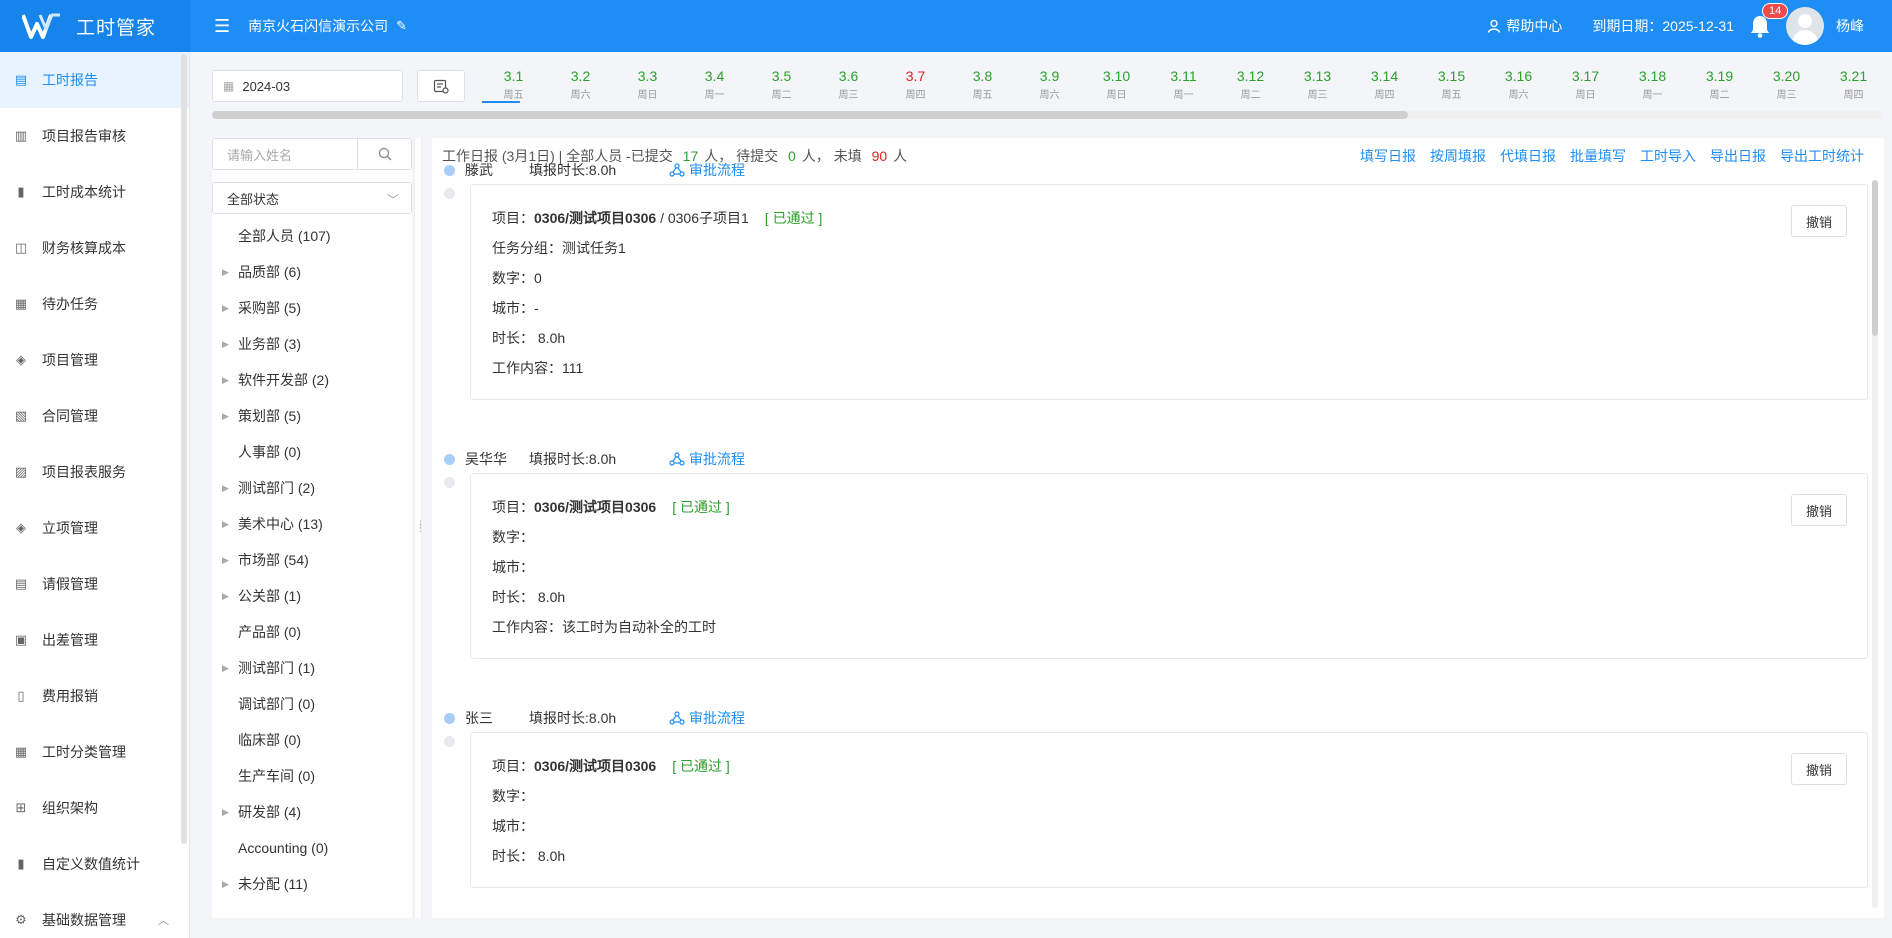  Describe the element at coordinates (1047, 115) in the screenshot. I see `date-scrollbar` at that location.